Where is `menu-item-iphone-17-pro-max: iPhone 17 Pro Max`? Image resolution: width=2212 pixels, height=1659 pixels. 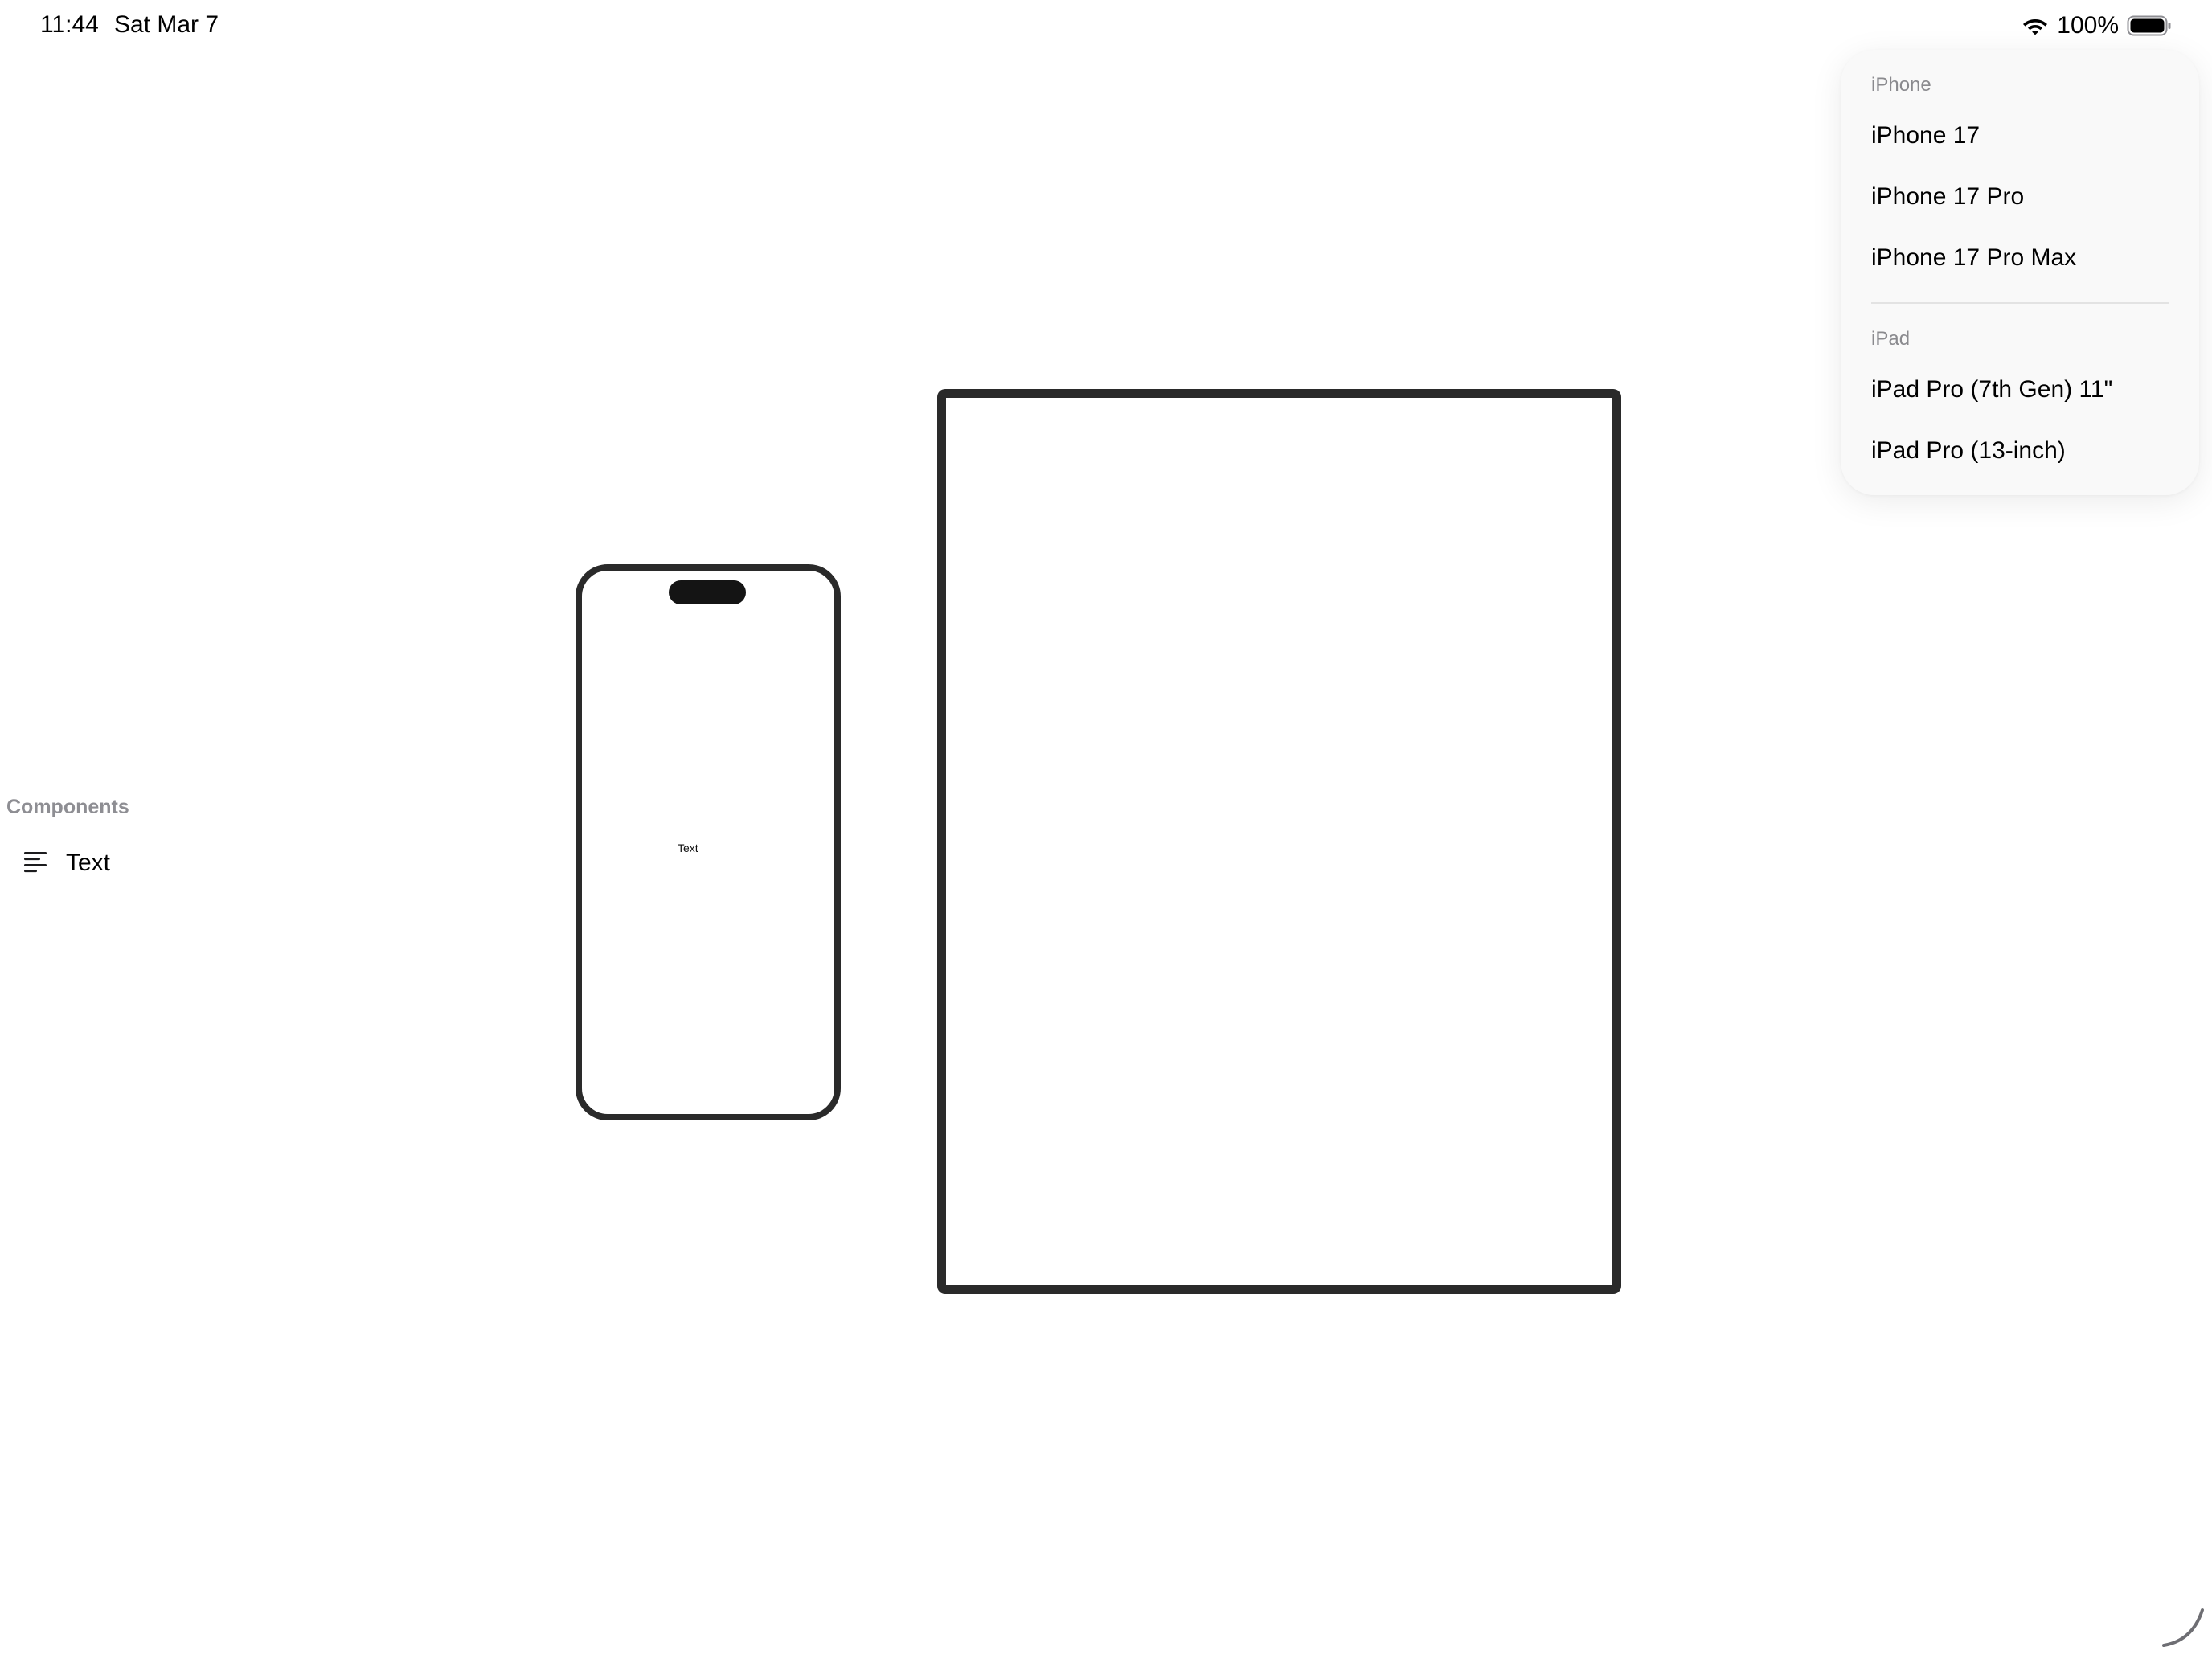 menu-item-iphone-17-pro-max: iPhone 17 Pro Max is located at coordinates (1973, 258).